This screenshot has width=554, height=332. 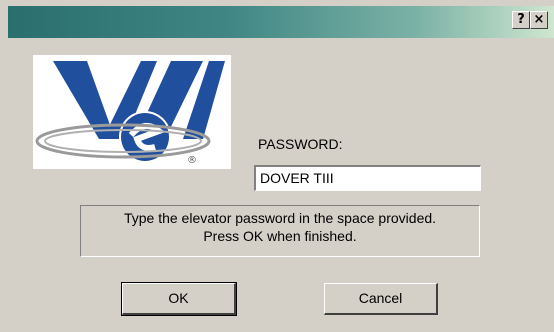 I want to click on password-label: PASSWORD:, so click(x=300, y=144).